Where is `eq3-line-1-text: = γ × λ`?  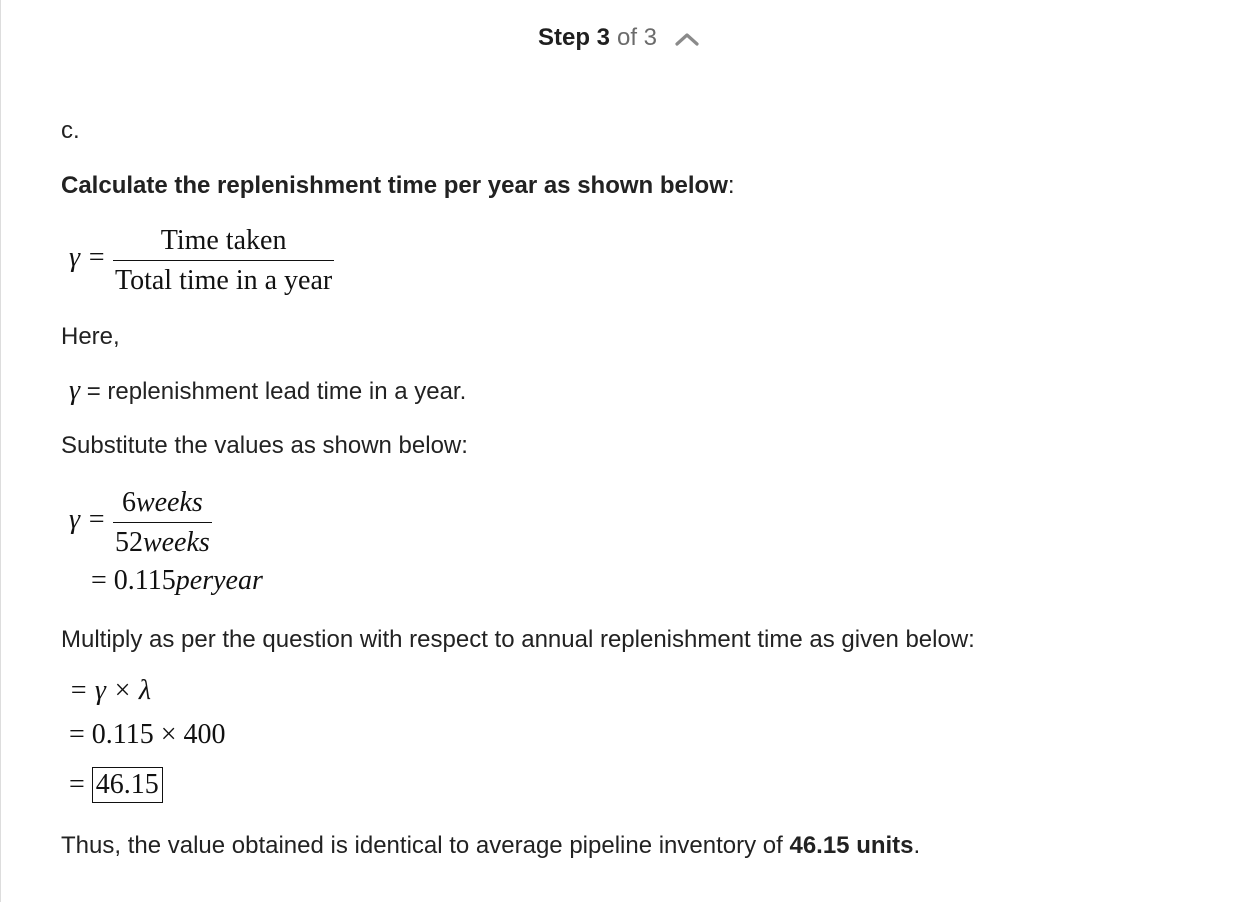
eq3-line-1-text: = γ × λ is located at coordinates (110, 690).